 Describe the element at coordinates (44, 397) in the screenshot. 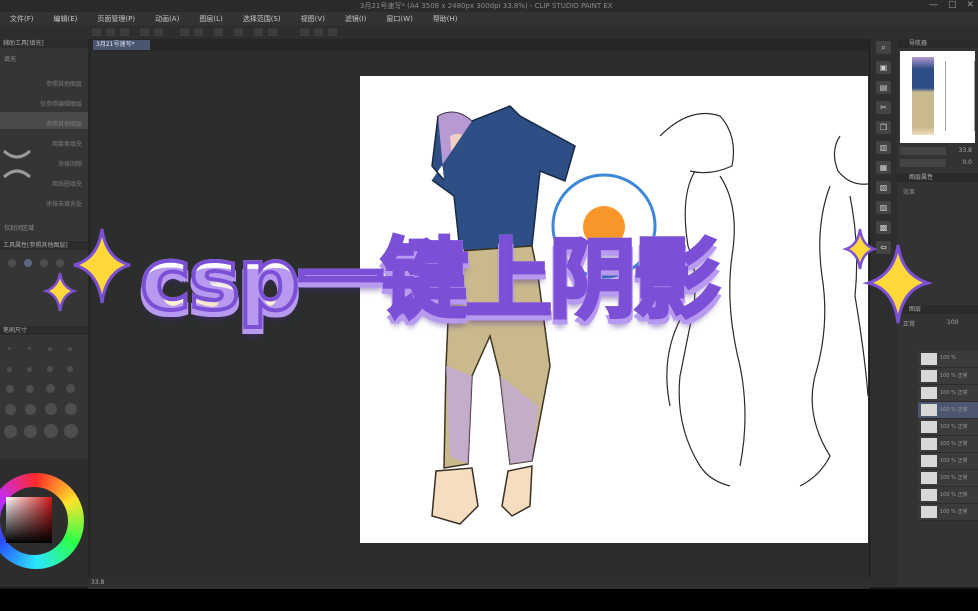

I see `brush-size-grid` at that location.